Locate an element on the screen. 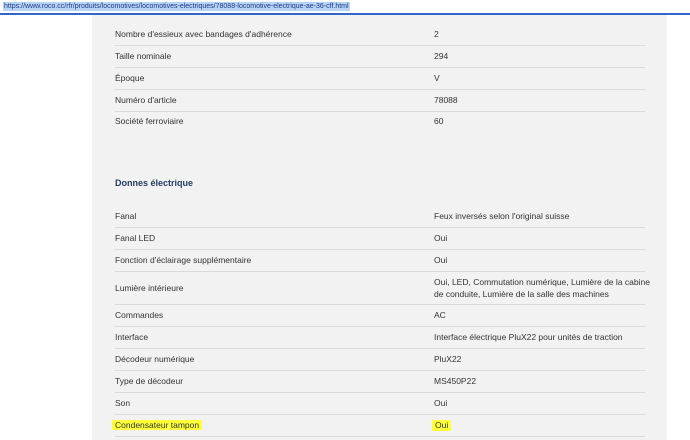 The height and width of the screenshot is (440, 690). spec-value: PluX22 is located at coordinates (448, 359).